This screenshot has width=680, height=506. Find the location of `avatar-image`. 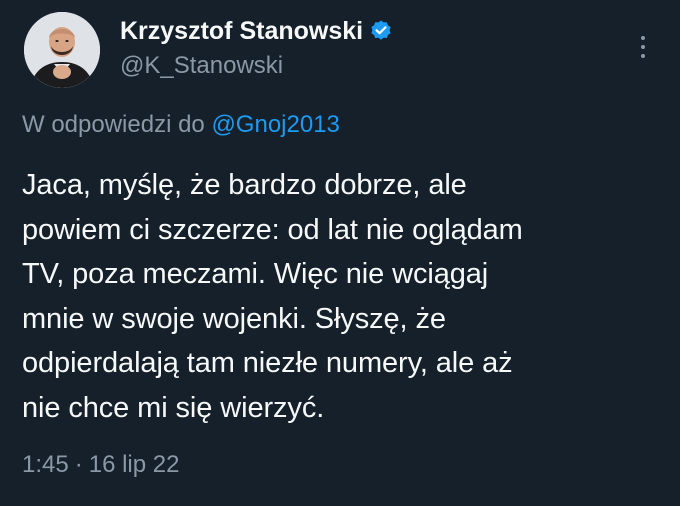

avatar-image is located at coordinates (62, 50).